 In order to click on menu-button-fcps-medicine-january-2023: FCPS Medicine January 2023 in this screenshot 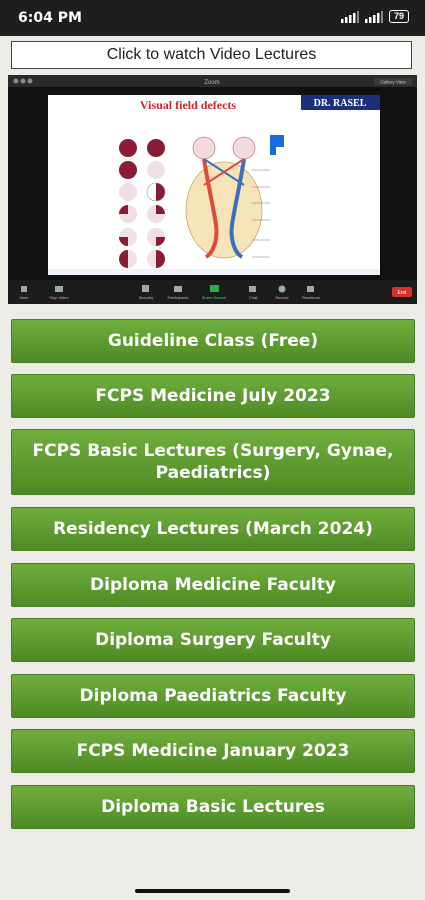, I will do `click(213, 751)`.